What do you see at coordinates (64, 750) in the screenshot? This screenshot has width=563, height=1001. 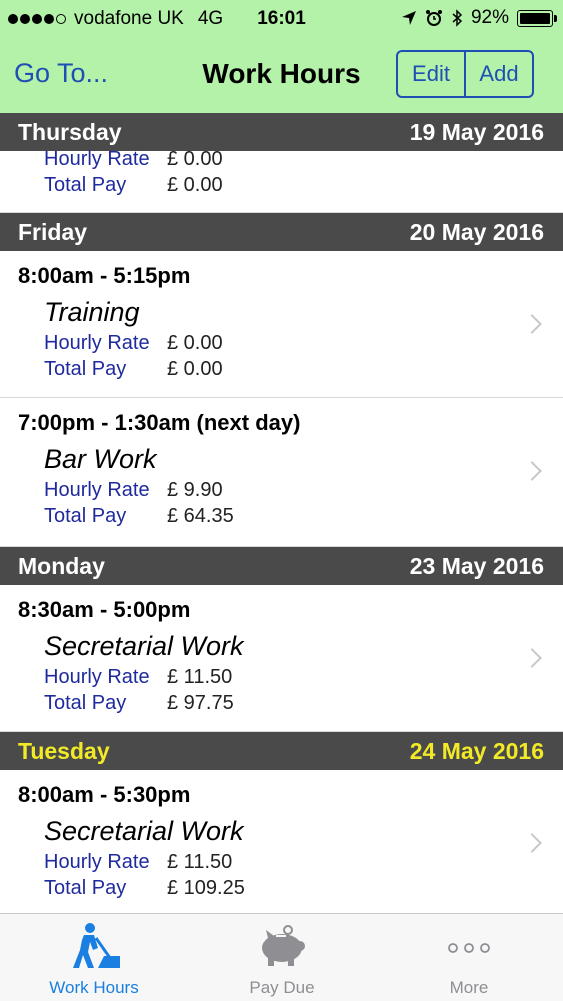 I see `section-day: Tuesday` at bounding box center [64, 750].